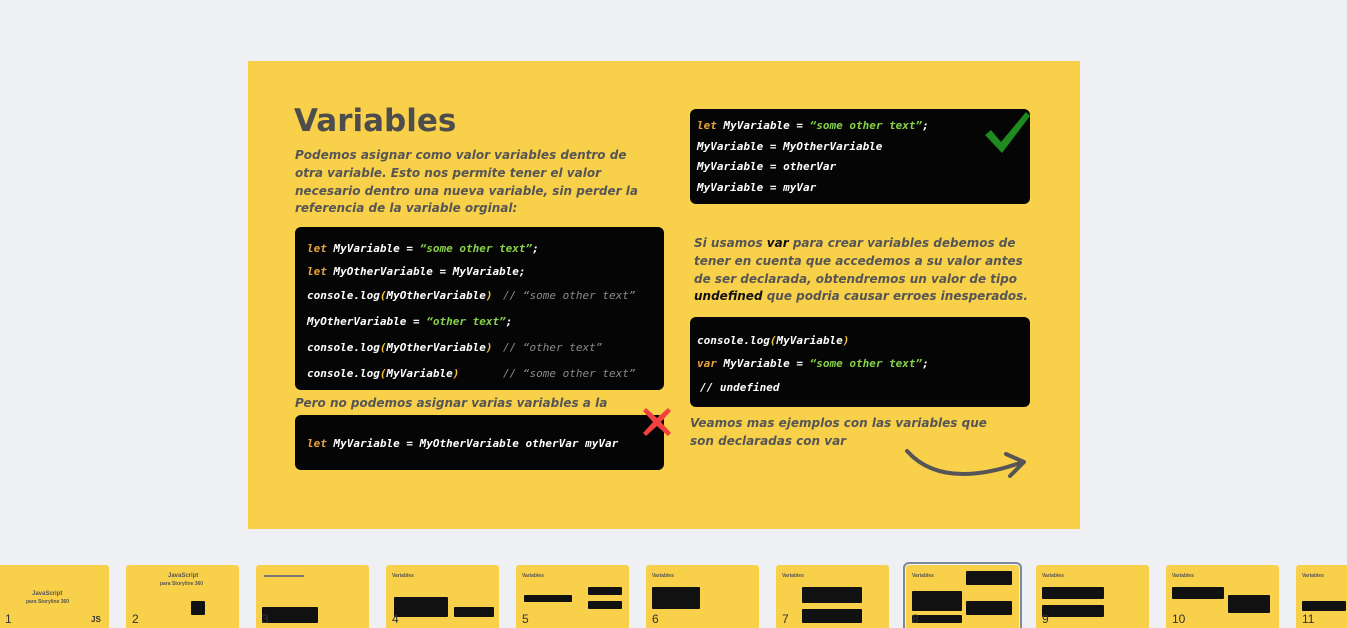  I want to click on slide-thumbnail: Variables 5, so click(572, 596).